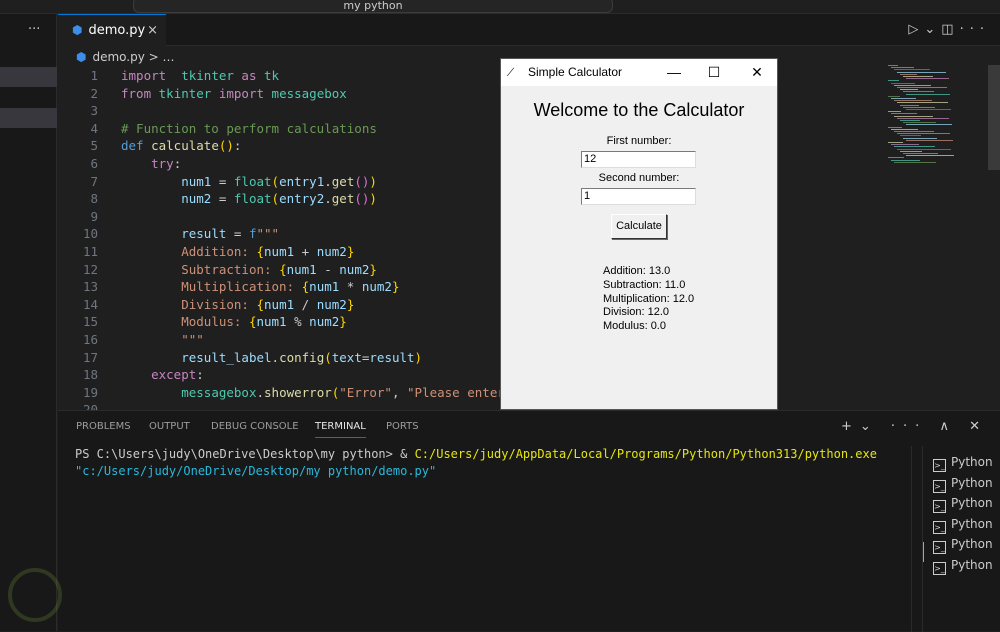  I want to click on editor-toolbar: ▷⌄◫···, so click(949, 29).